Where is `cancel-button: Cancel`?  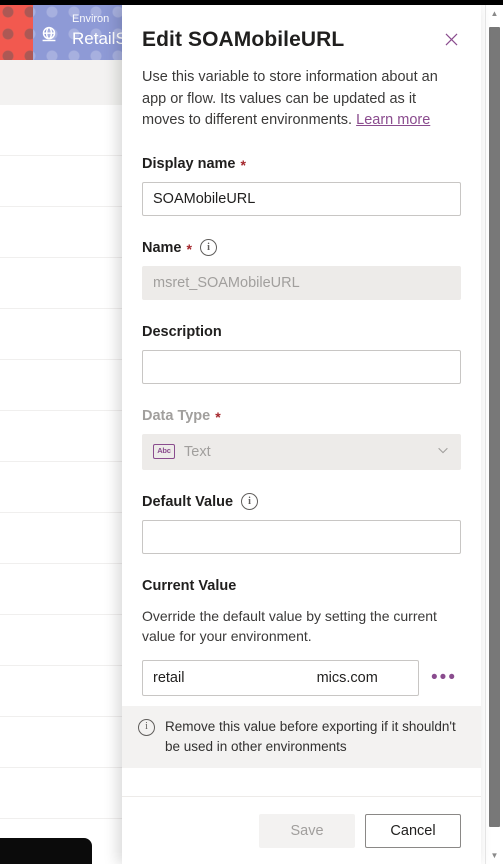
cancel-button: Cancel is located at coordinates (413, 830).